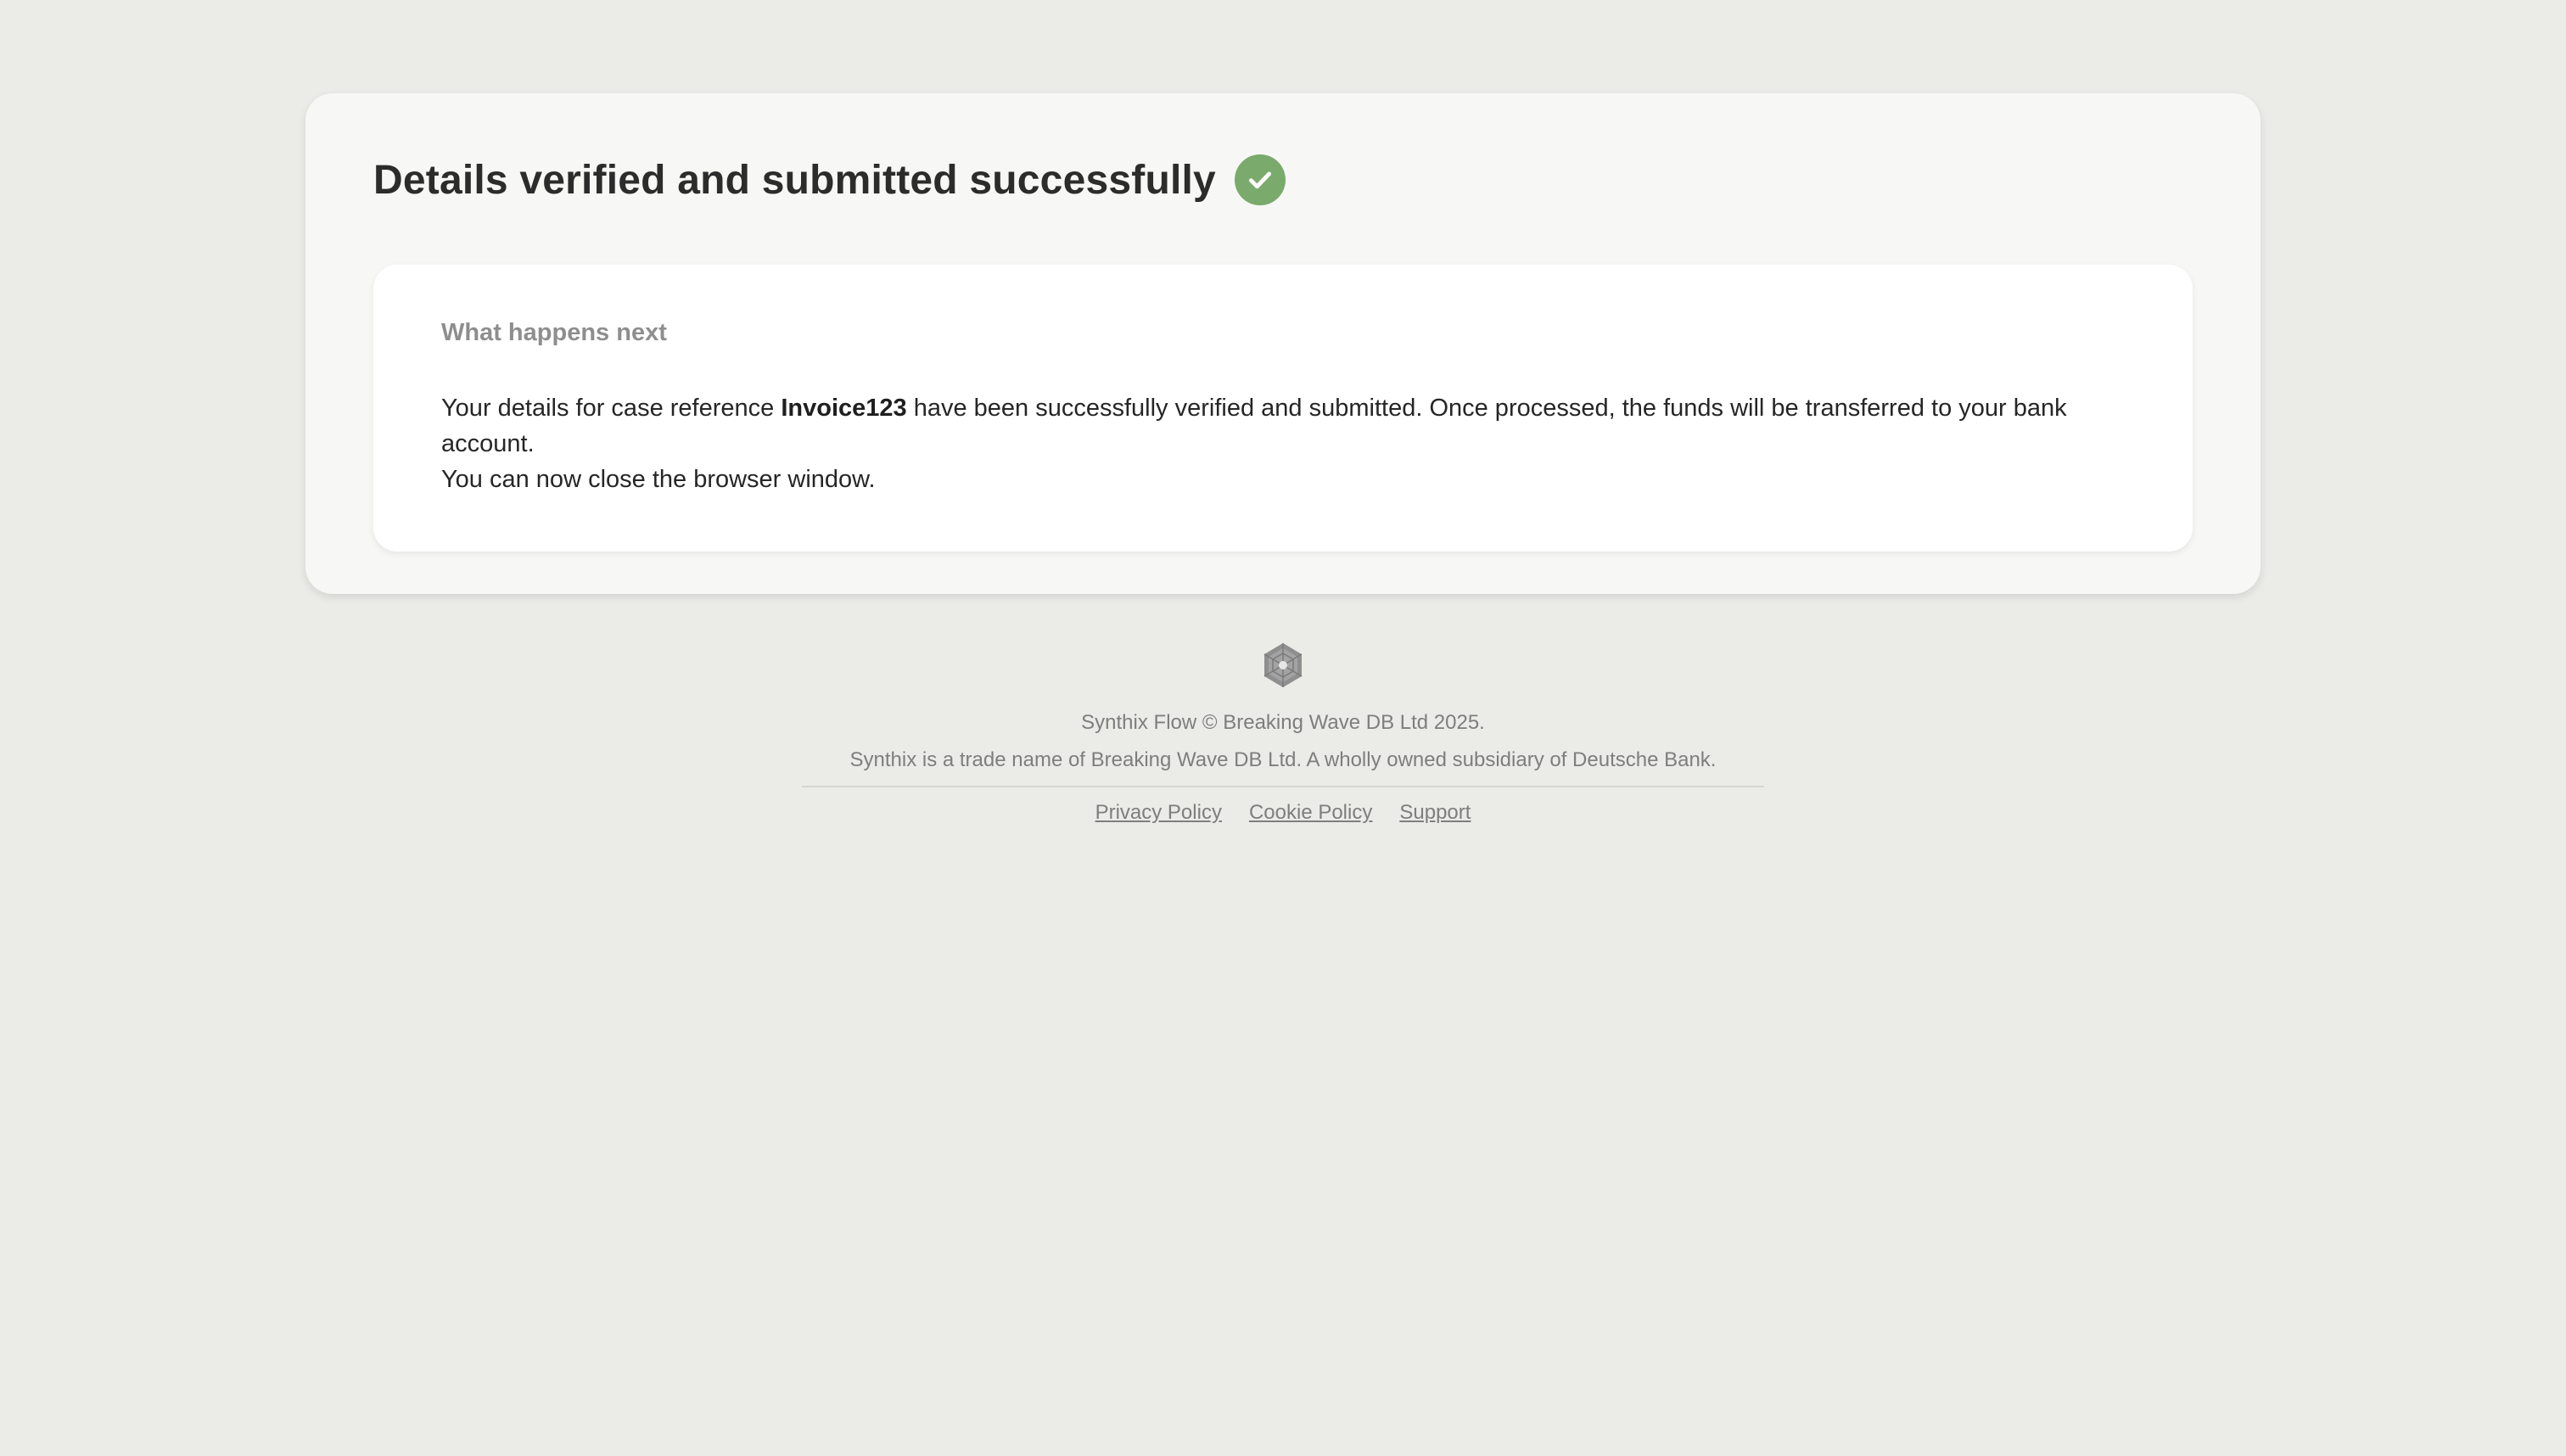 The width and height of the screenshot is (2566, 1456). I want to click on check-circle-icon, so click(1260, 180).